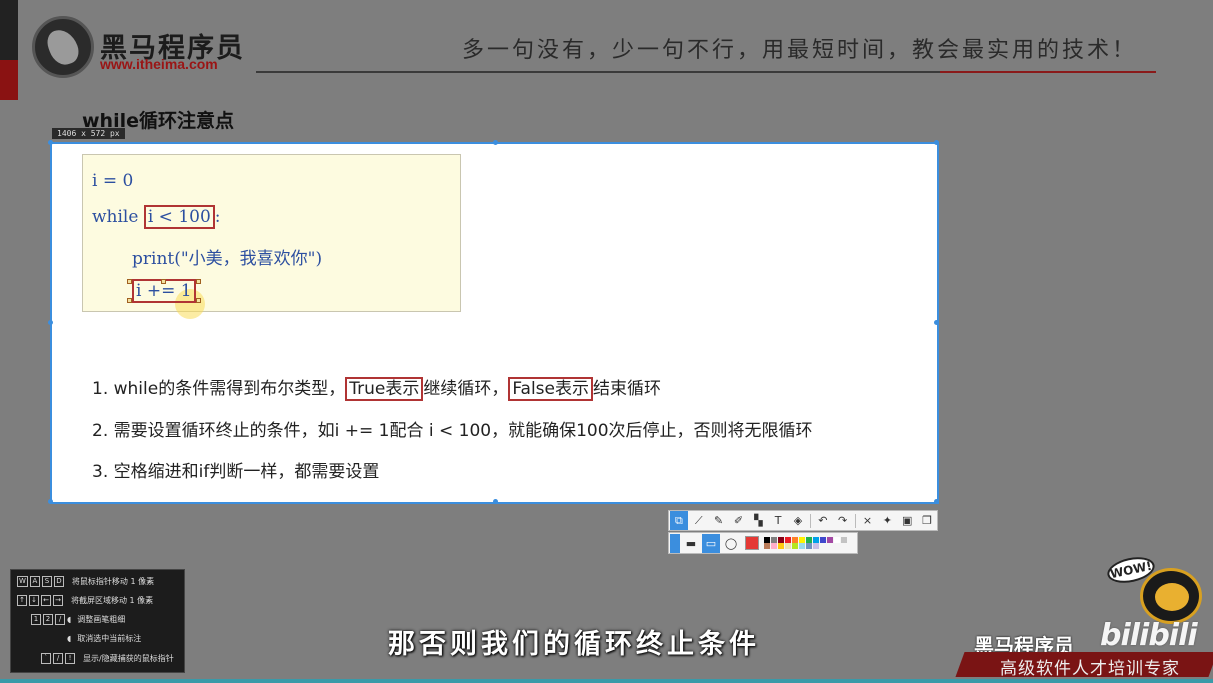 Image resolution: width=1213 pixels, height=683 pixels. What do you see at coordinates (179, 217) in the screenshot?
I see `code-condition-highlight: i < 100` at bounding box center [179, 217].